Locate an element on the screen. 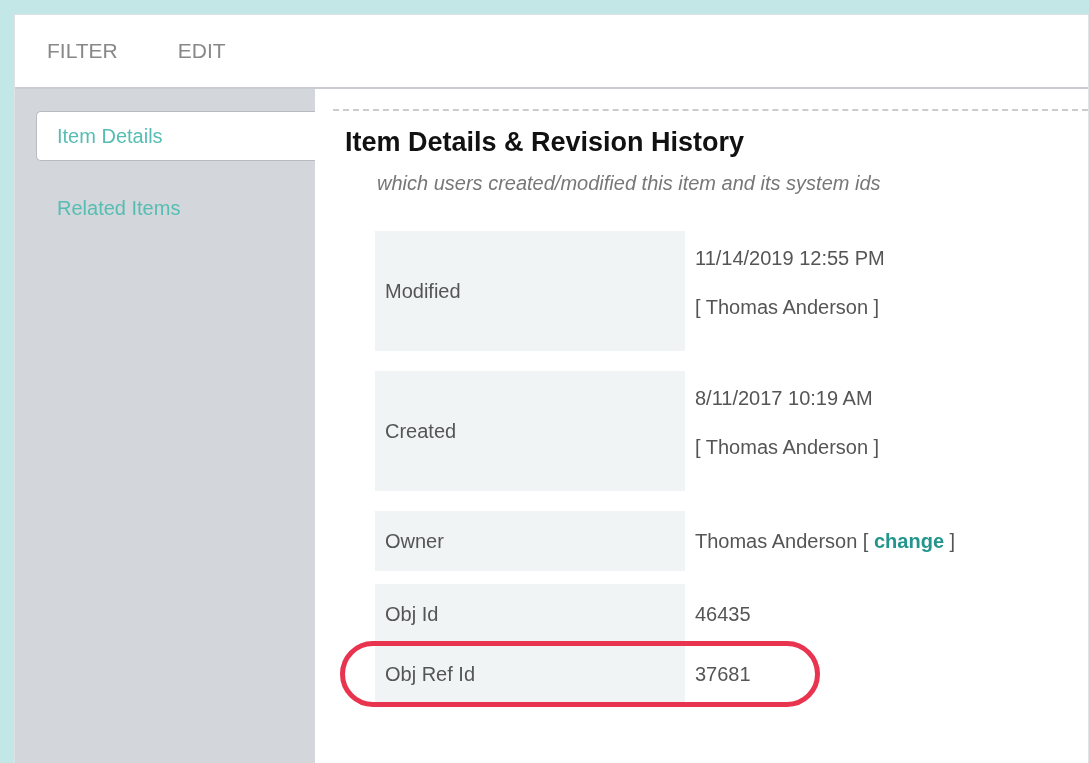  section-title: Item Details & Revision History is located at coordinates (545, 142).